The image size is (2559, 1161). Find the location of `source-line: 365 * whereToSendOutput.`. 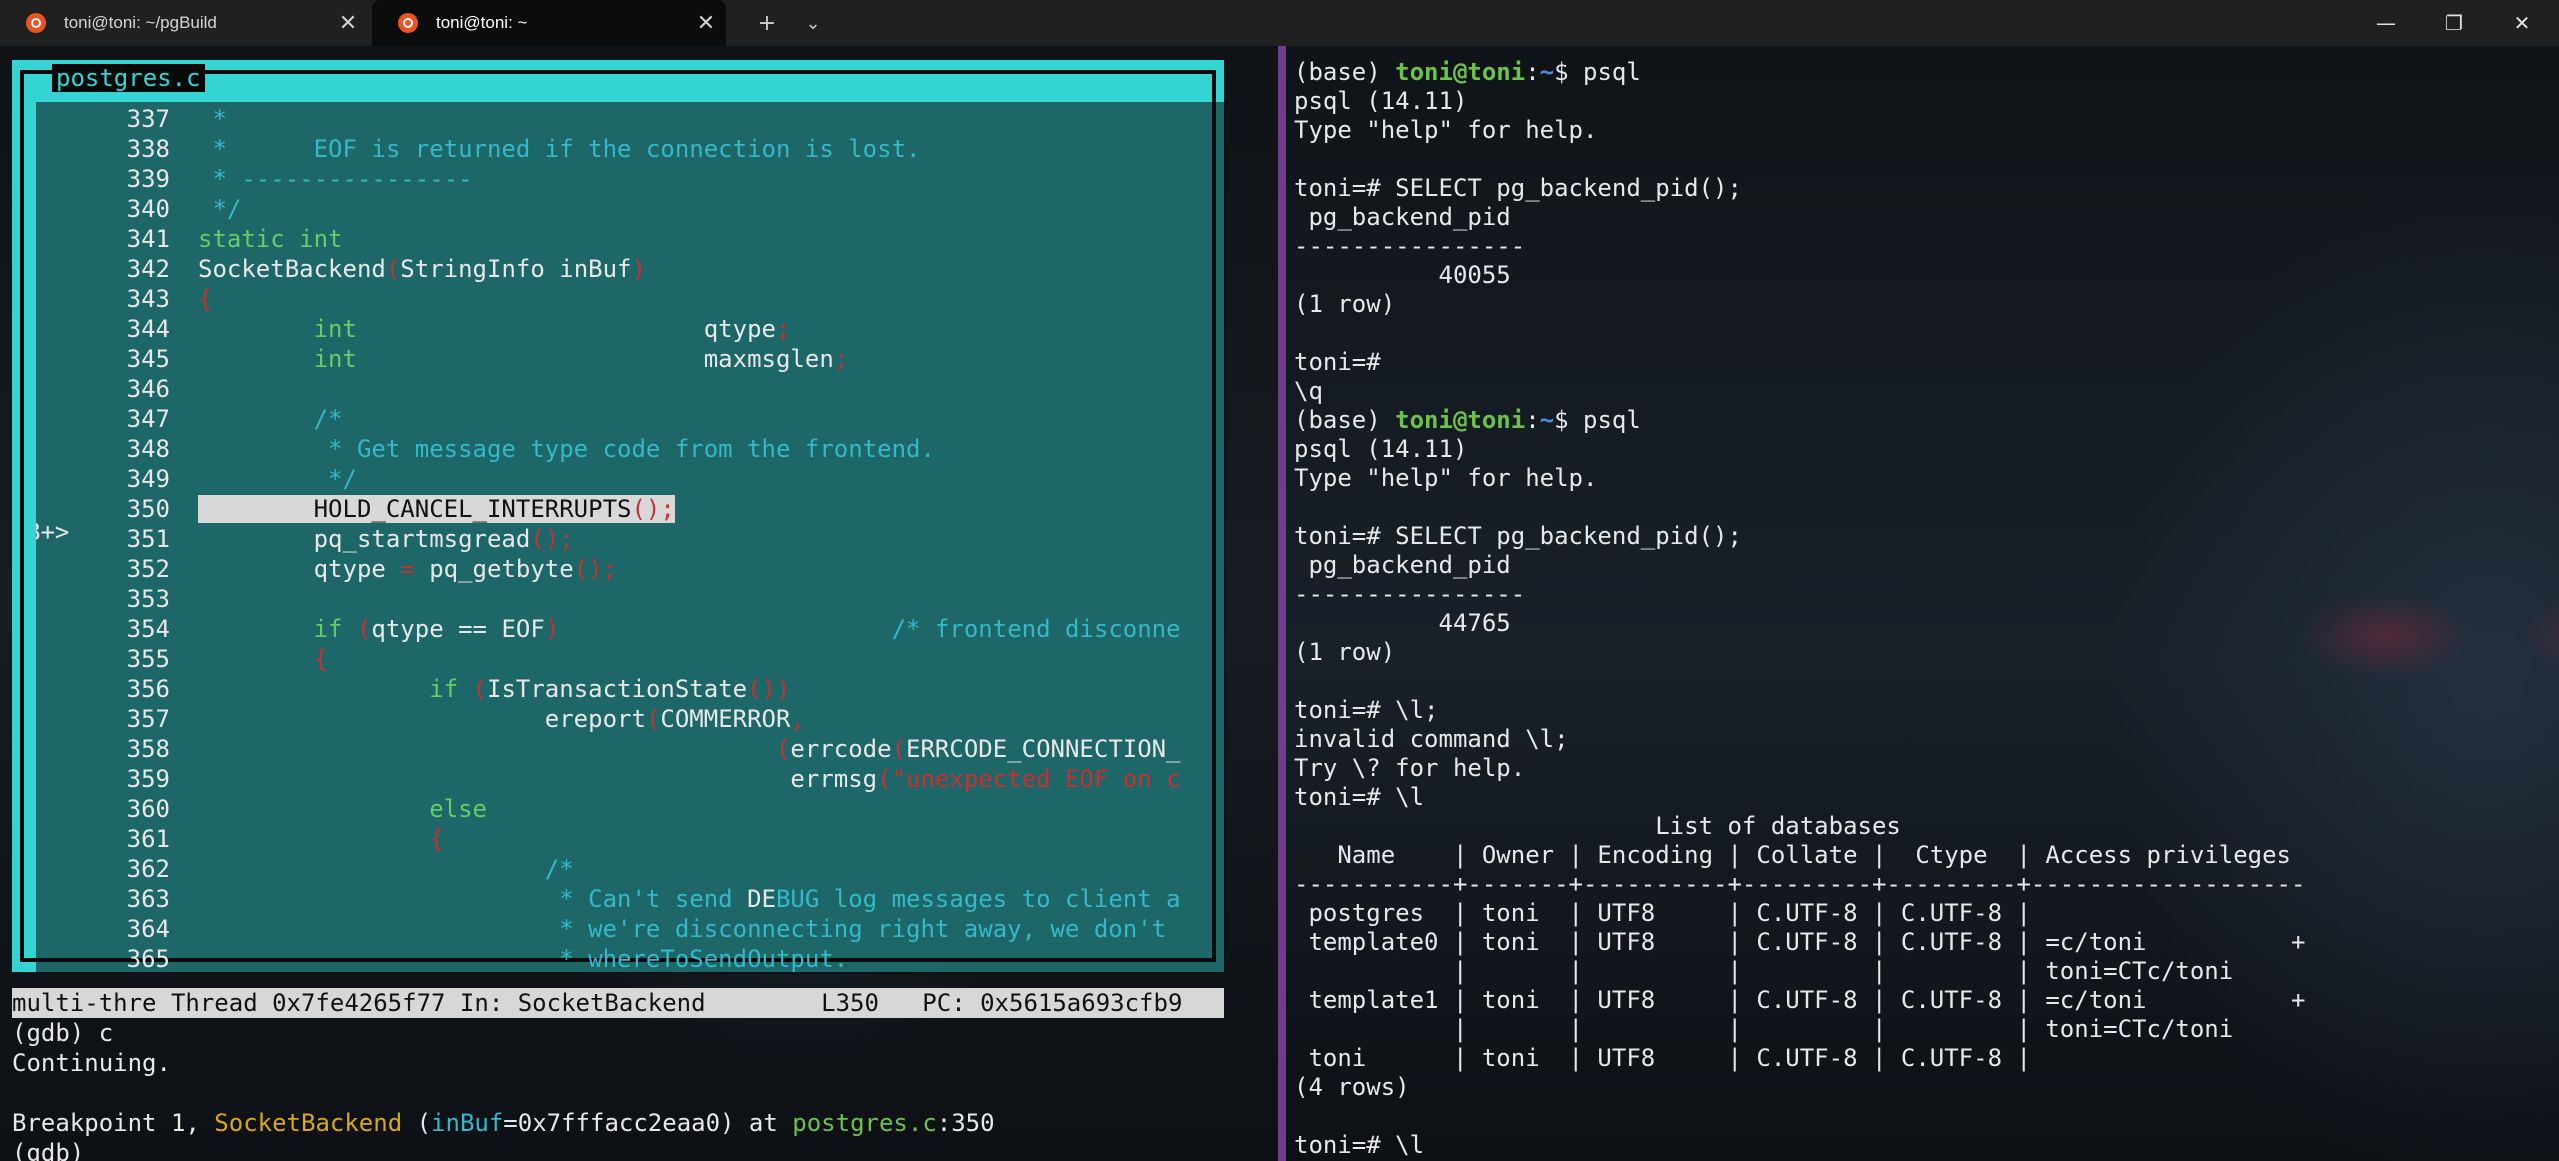

source-line: 365 * whereToSendOutput. is located at coordinates (442, 959).